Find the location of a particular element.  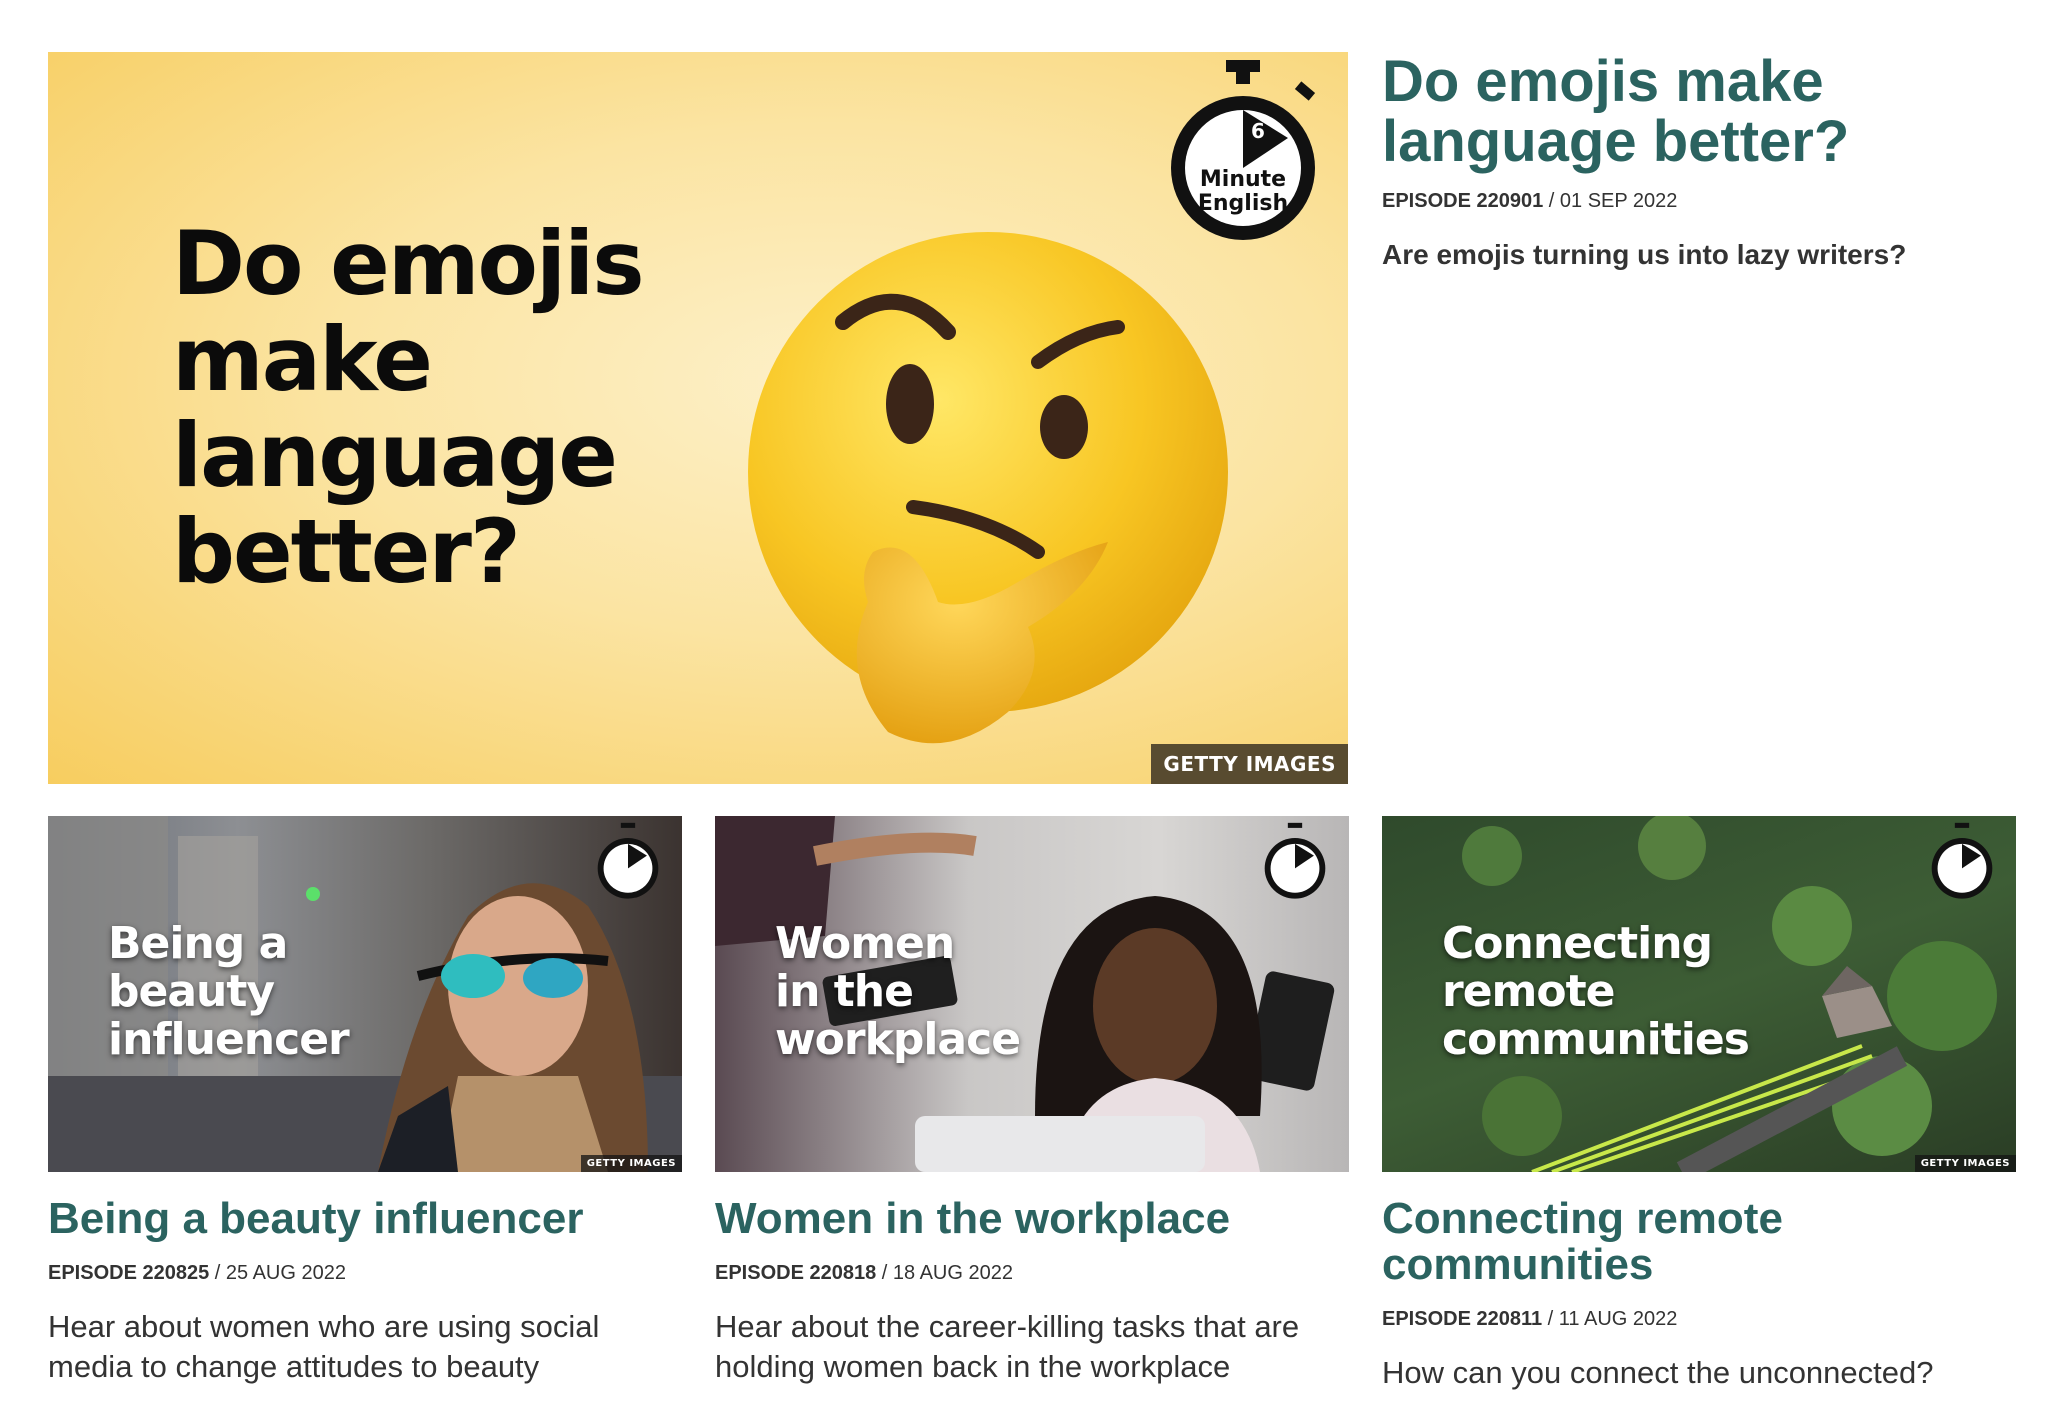

feature-image-headline: Do emojis make language better? is located at coordinates (408, 407).